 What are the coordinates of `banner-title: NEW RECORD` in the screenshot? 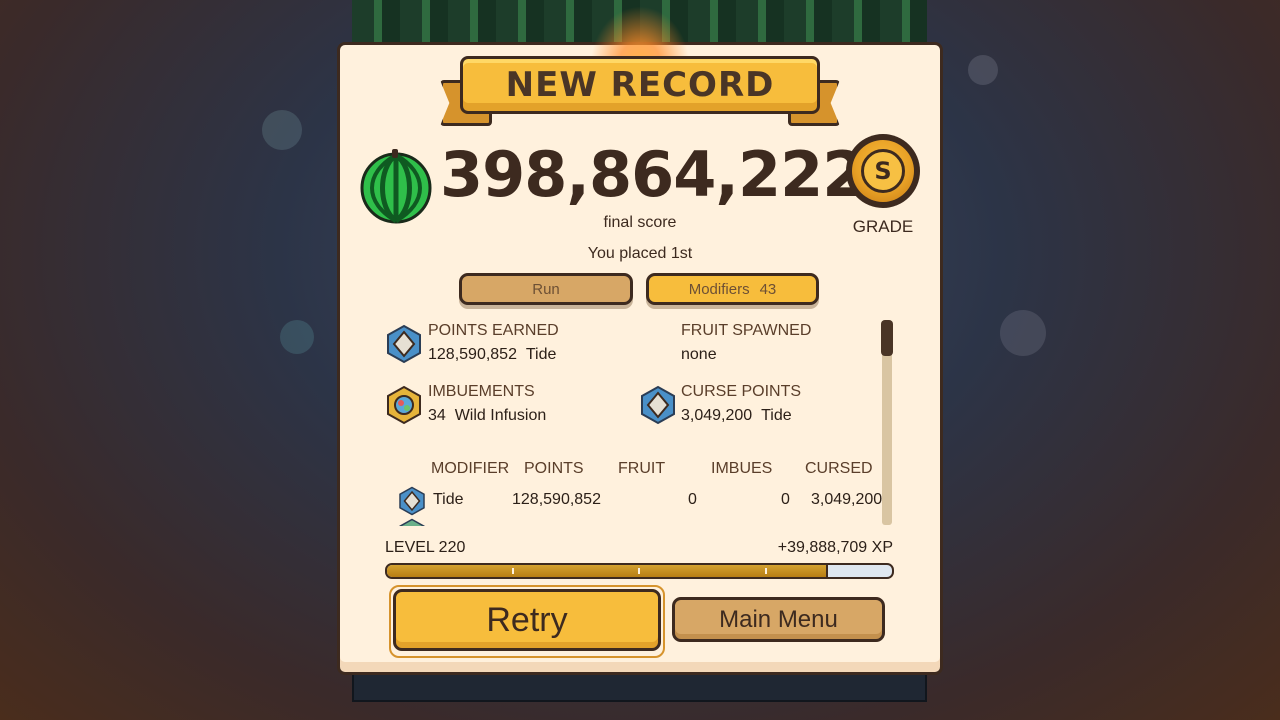 It's located at (640, 85).